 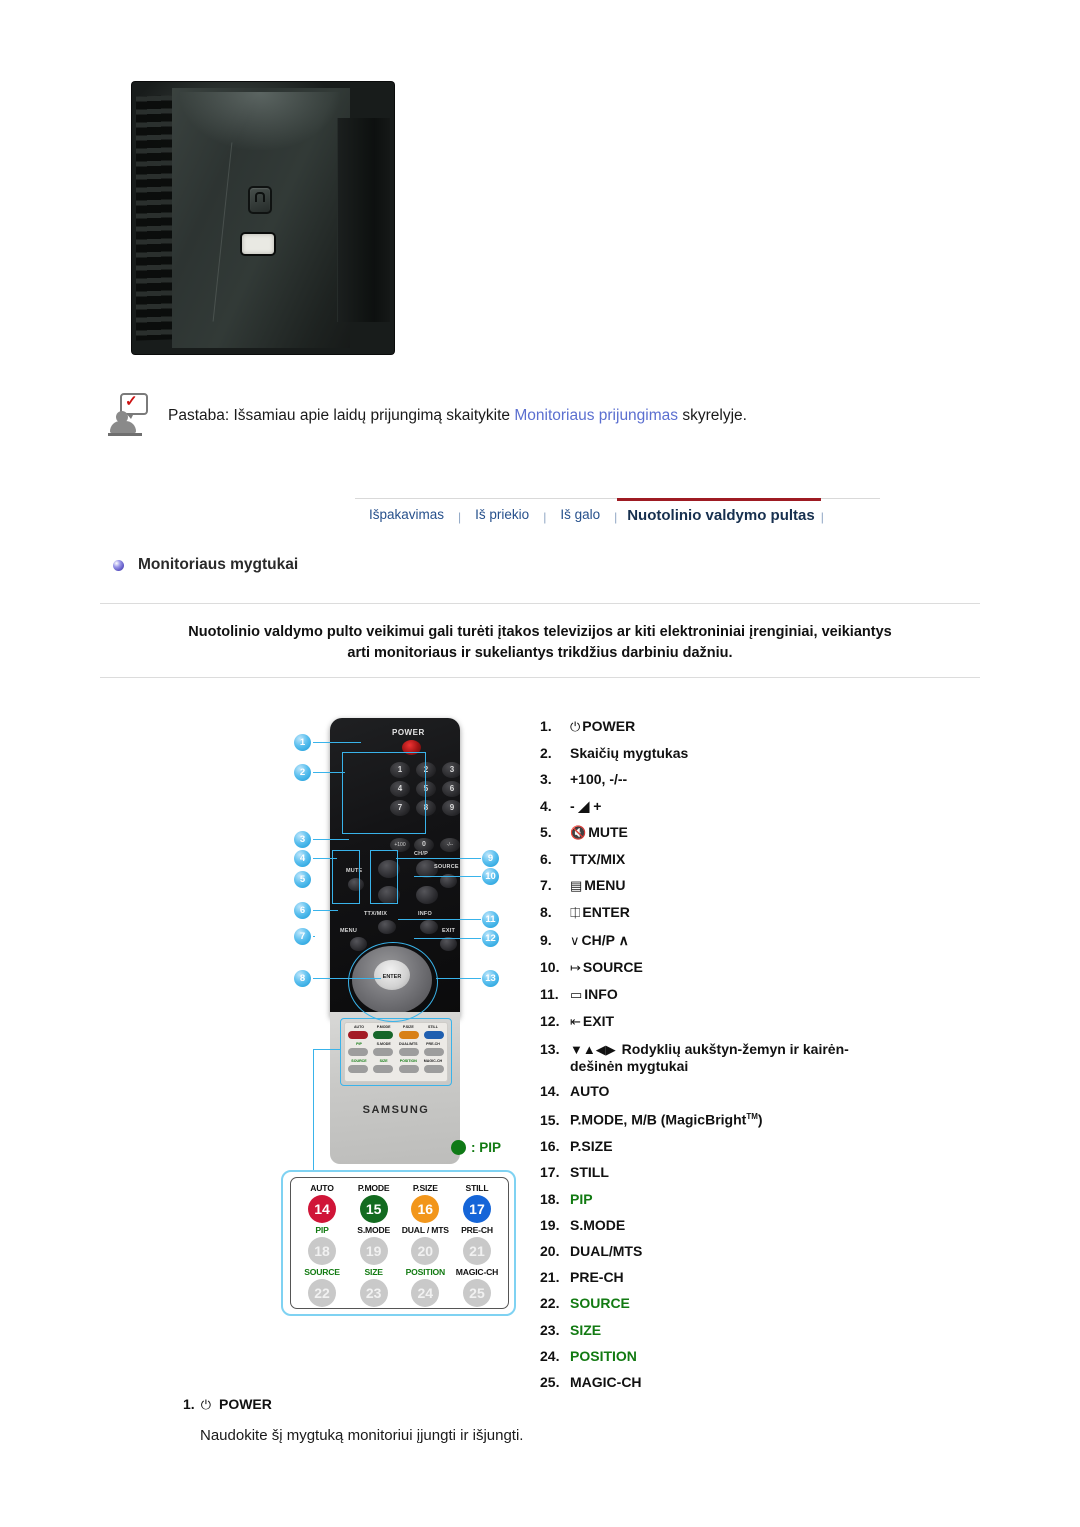 I want to click on list-label: MAGIC-CH, so click(x=606, y=1381).